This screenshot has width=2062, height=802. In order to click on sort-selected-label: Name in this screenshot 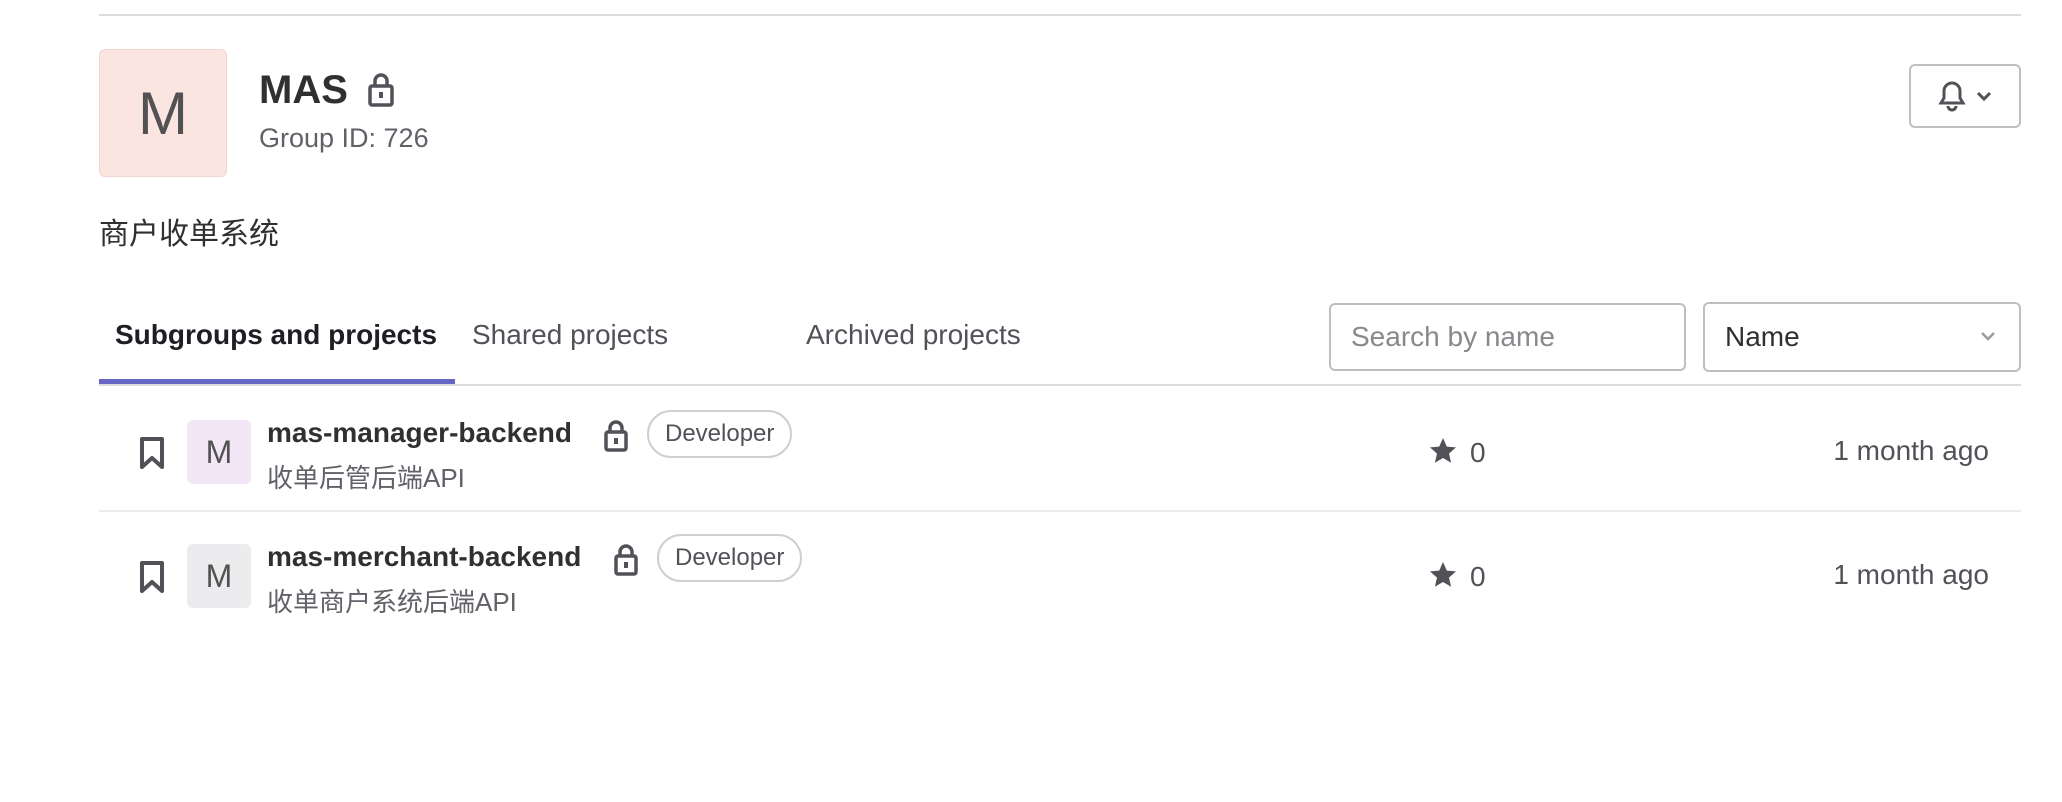, I will do `click(1762, 336)`.